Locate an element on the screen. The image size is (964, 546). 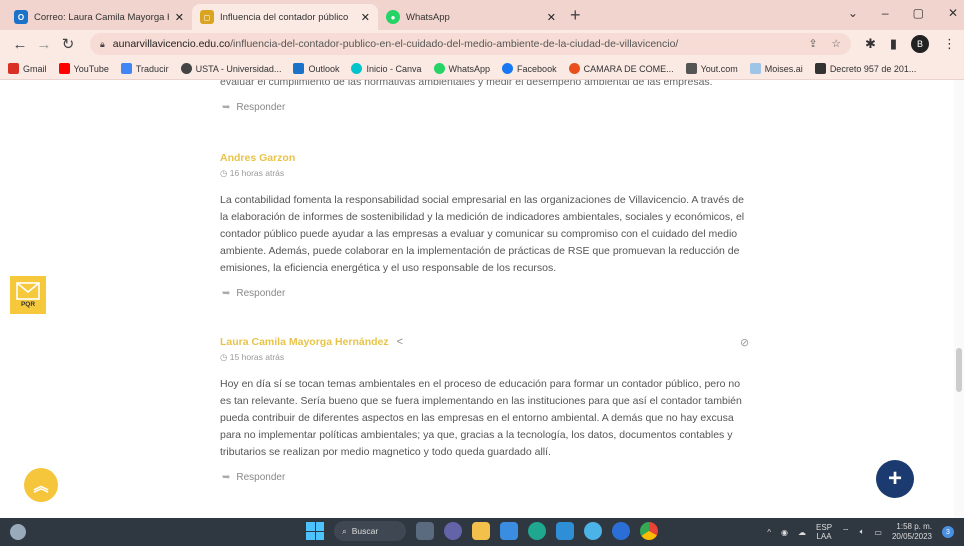
sidepanel-icon: ▮ is located at coordinates (893, 44).